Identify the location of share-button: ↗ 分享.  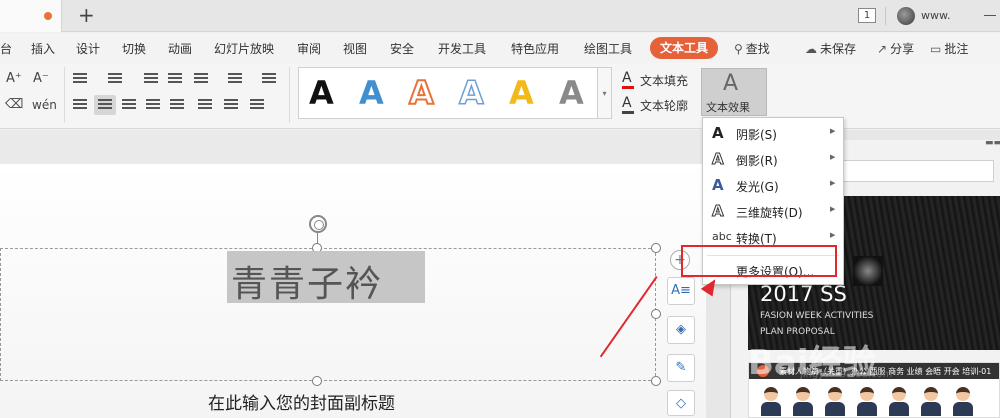
(895, 48).